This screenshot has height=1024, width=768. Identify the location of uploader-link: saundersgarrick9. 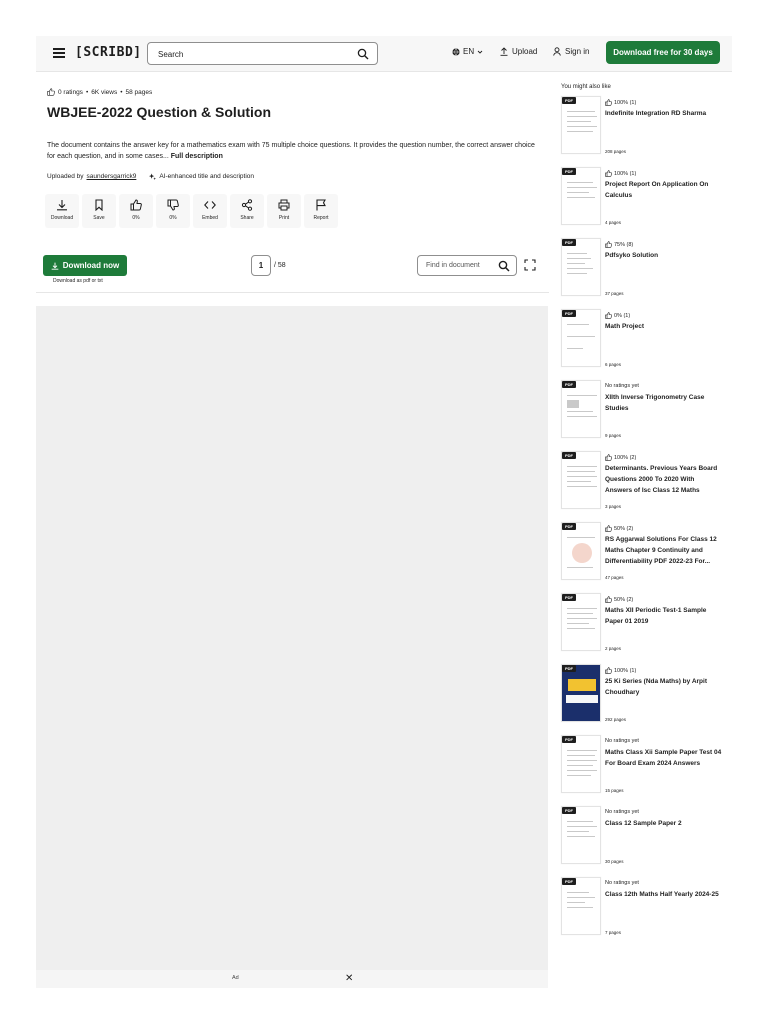
(112, 176).